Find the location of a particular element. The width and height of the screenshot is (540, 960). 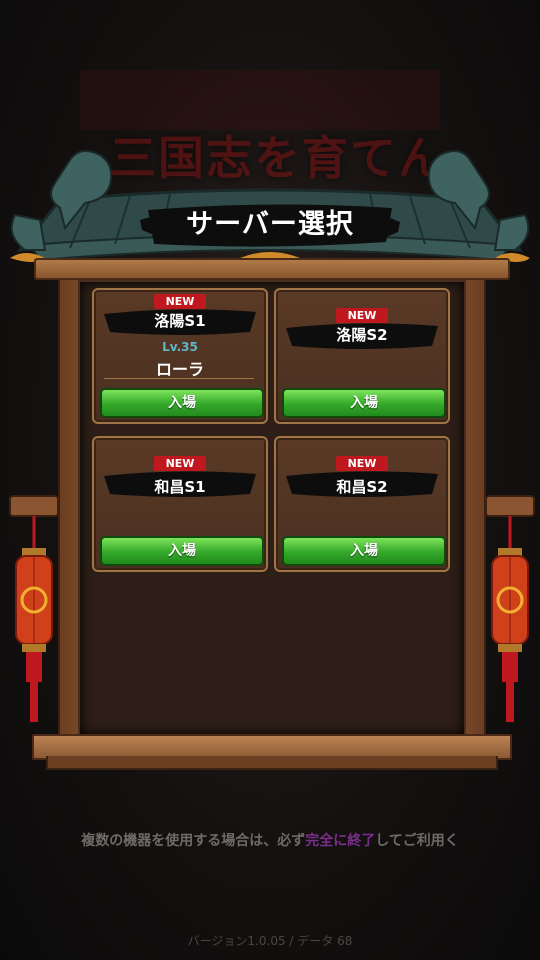

right-lantern-icon is located at coordinates (510, 608).